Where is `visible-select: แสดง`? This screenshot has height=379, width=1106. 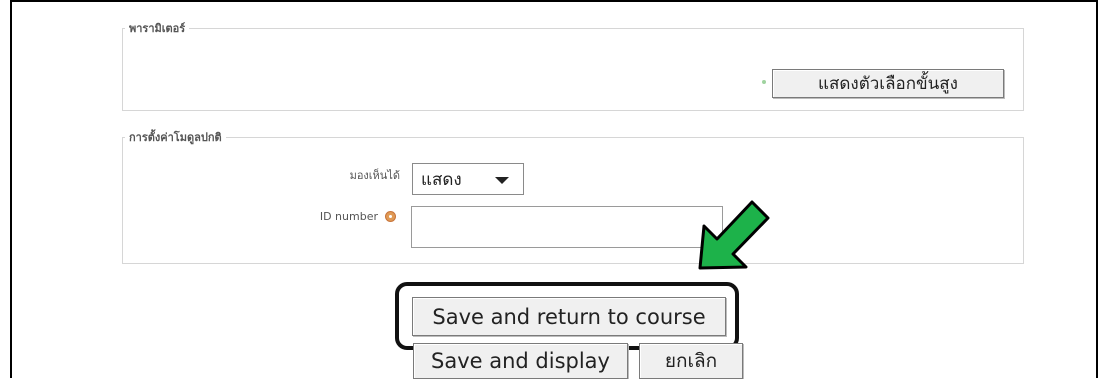 visible-select: แสดง is located at coordinates (468, 179).